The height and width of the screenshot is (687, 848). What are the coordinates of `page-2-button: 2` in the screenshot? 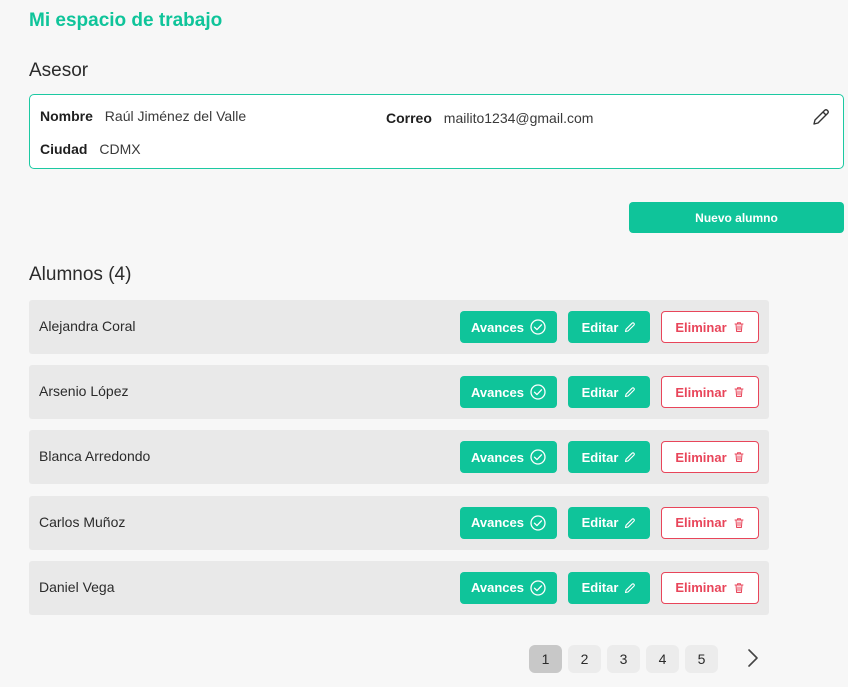 It's located at (584, 659).